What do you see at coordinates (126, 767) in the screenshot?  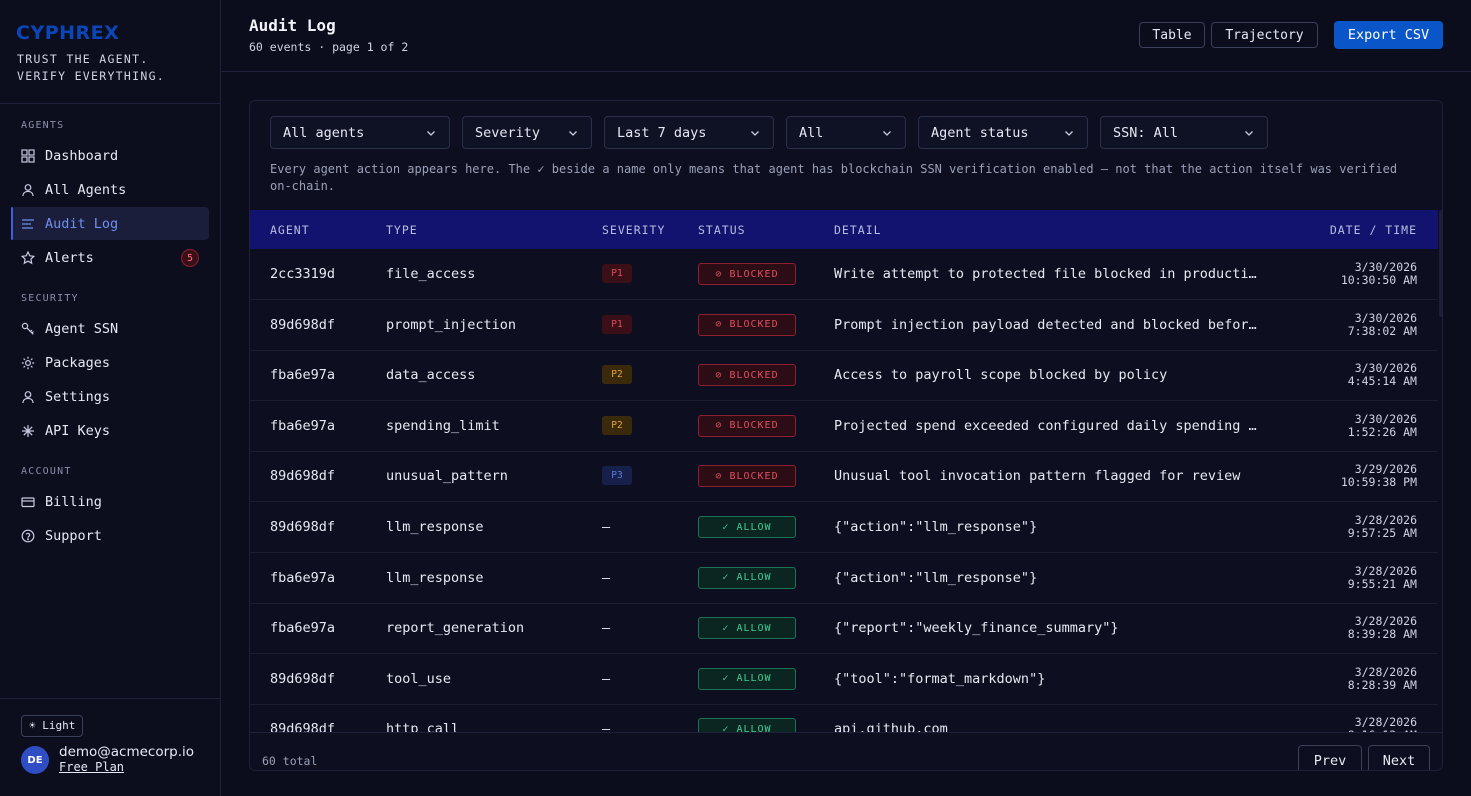 I see `plan-link: Free Plan` at bounding box center [126, 767].